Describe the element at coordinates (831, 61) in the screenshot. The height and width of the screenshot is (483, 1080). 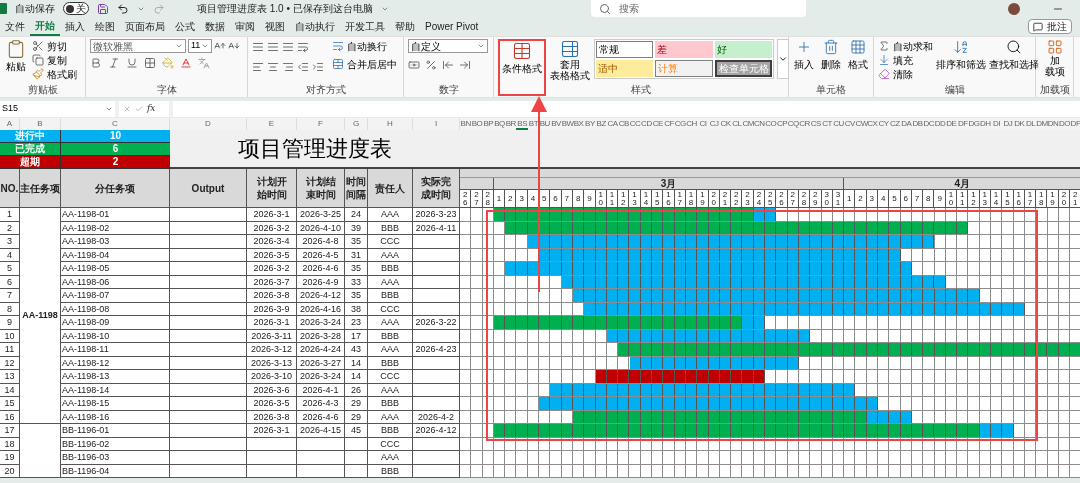
I see `delete-button: 删除` at that location.